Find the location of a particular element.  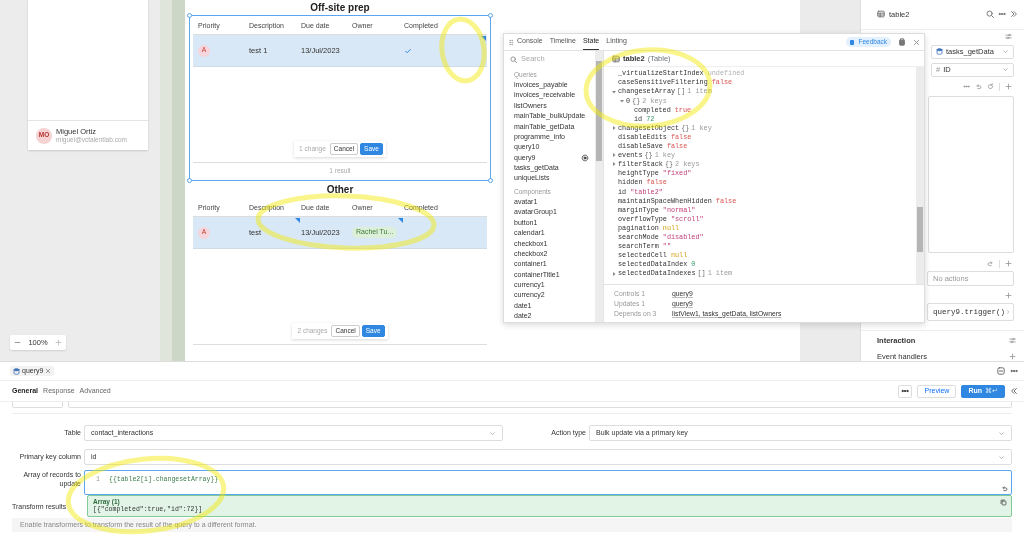

table-title: Other is located at coordinates (340, 190).